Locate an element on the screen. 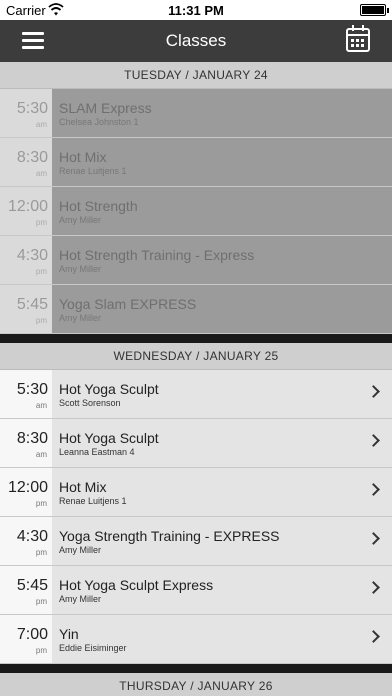 Image resolution: width=392 pixels, height=696 pixels. class-row: 7:00 pm Yin Eddie Eisiminger is located at coordinates (196, 639).